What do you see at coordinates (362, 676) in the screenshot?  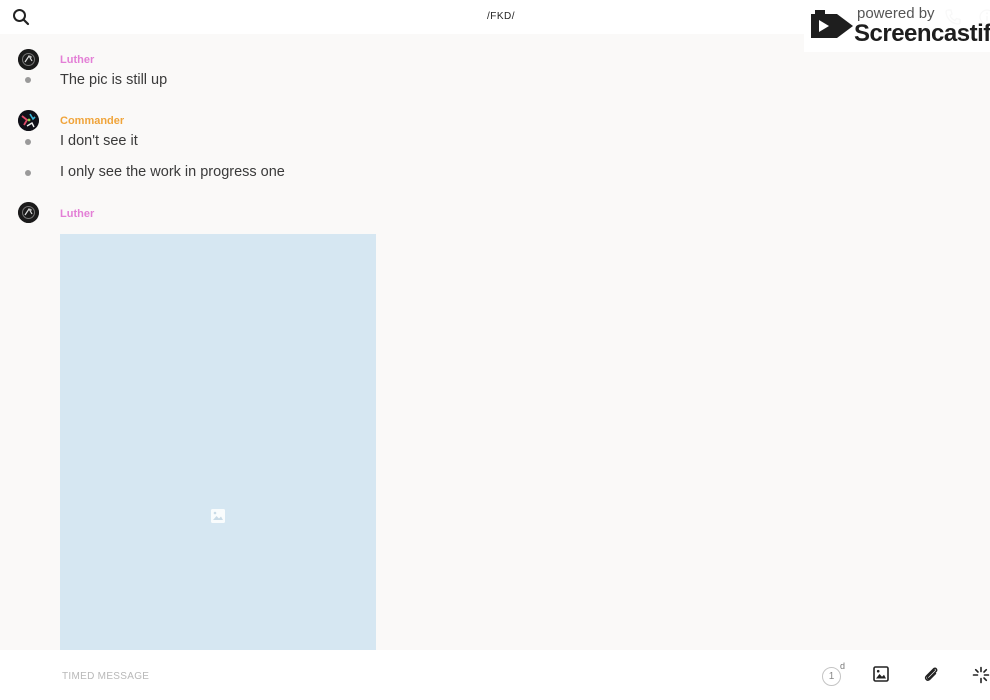 I see `message-input` at bounding box center [362, 676].